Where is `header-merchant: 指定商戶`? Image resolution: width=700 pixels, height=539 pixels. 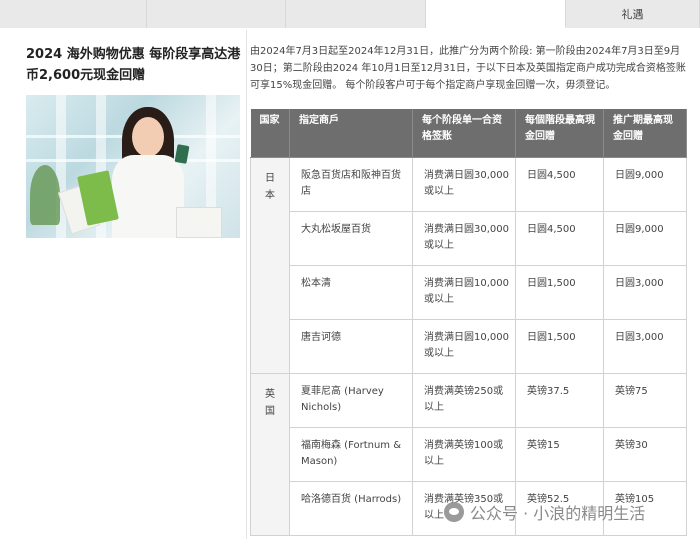
header-merchant: 指定商戶 is located at coordinates (351, 133).